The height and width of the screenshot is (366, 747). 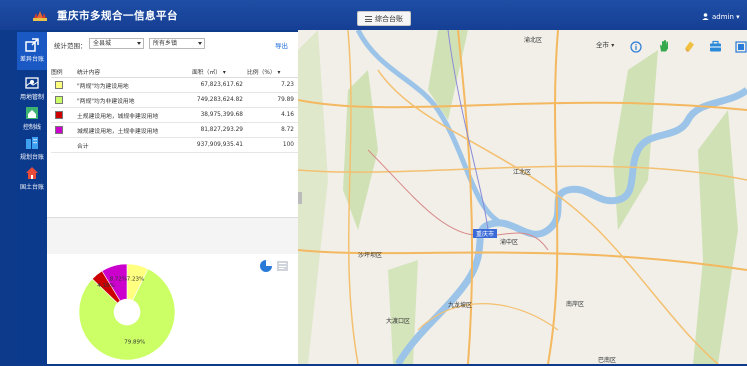 I want to click on row-area: 38,975,399.68, so click(x=219, y=115).